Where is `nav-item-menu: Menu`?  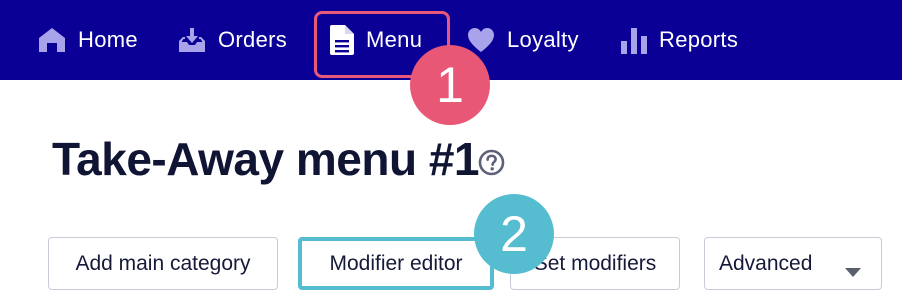
nav-item-menu: Menu is located at coordinates (376, 40).